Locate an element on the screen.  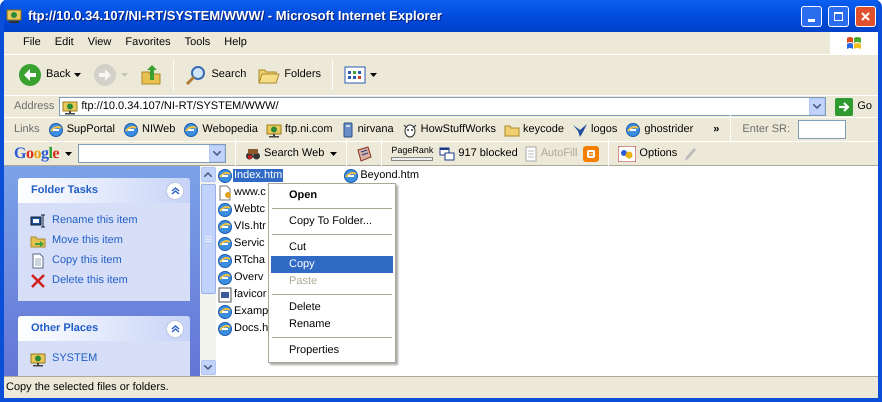
scroll-up-button is located at coordinates (208, 174).